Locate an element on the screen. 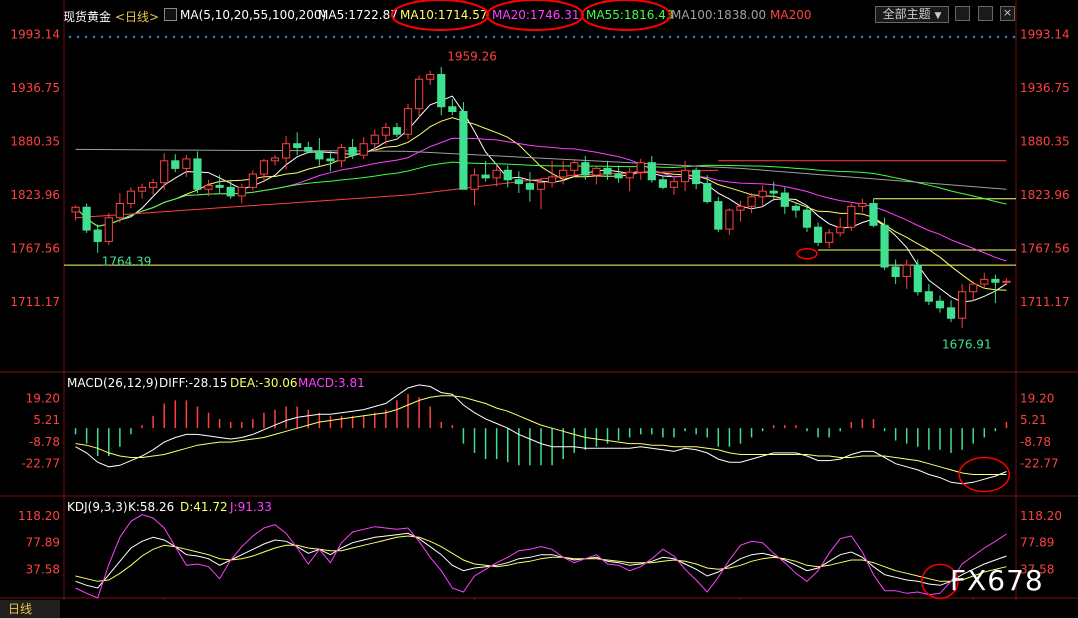 The width and height of the screenshot is (1078, 618). y-tick-left: 1711.17 is located at coordinates (35, 302).